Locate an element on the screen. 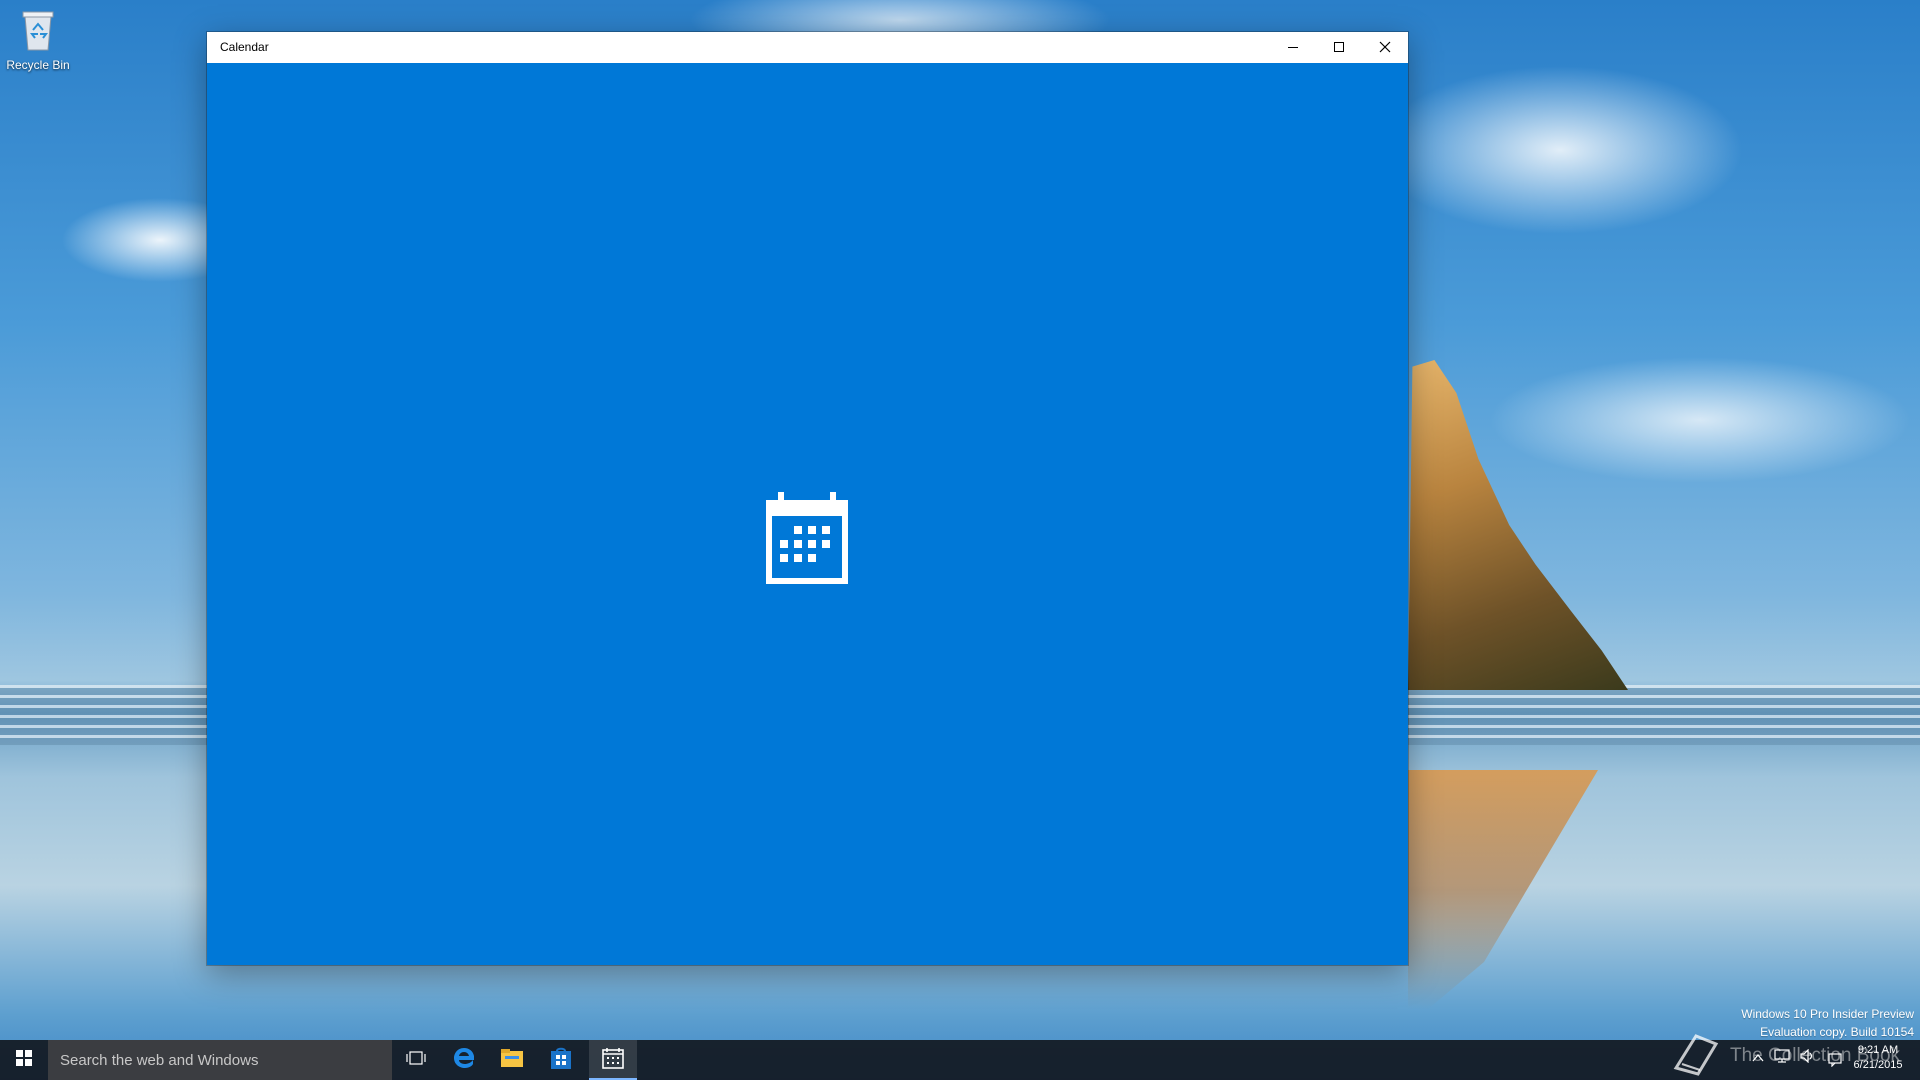 The width and height of the screenshot is (1920, 1080). windows-logo-icon is located at coordinates (24, 1060).